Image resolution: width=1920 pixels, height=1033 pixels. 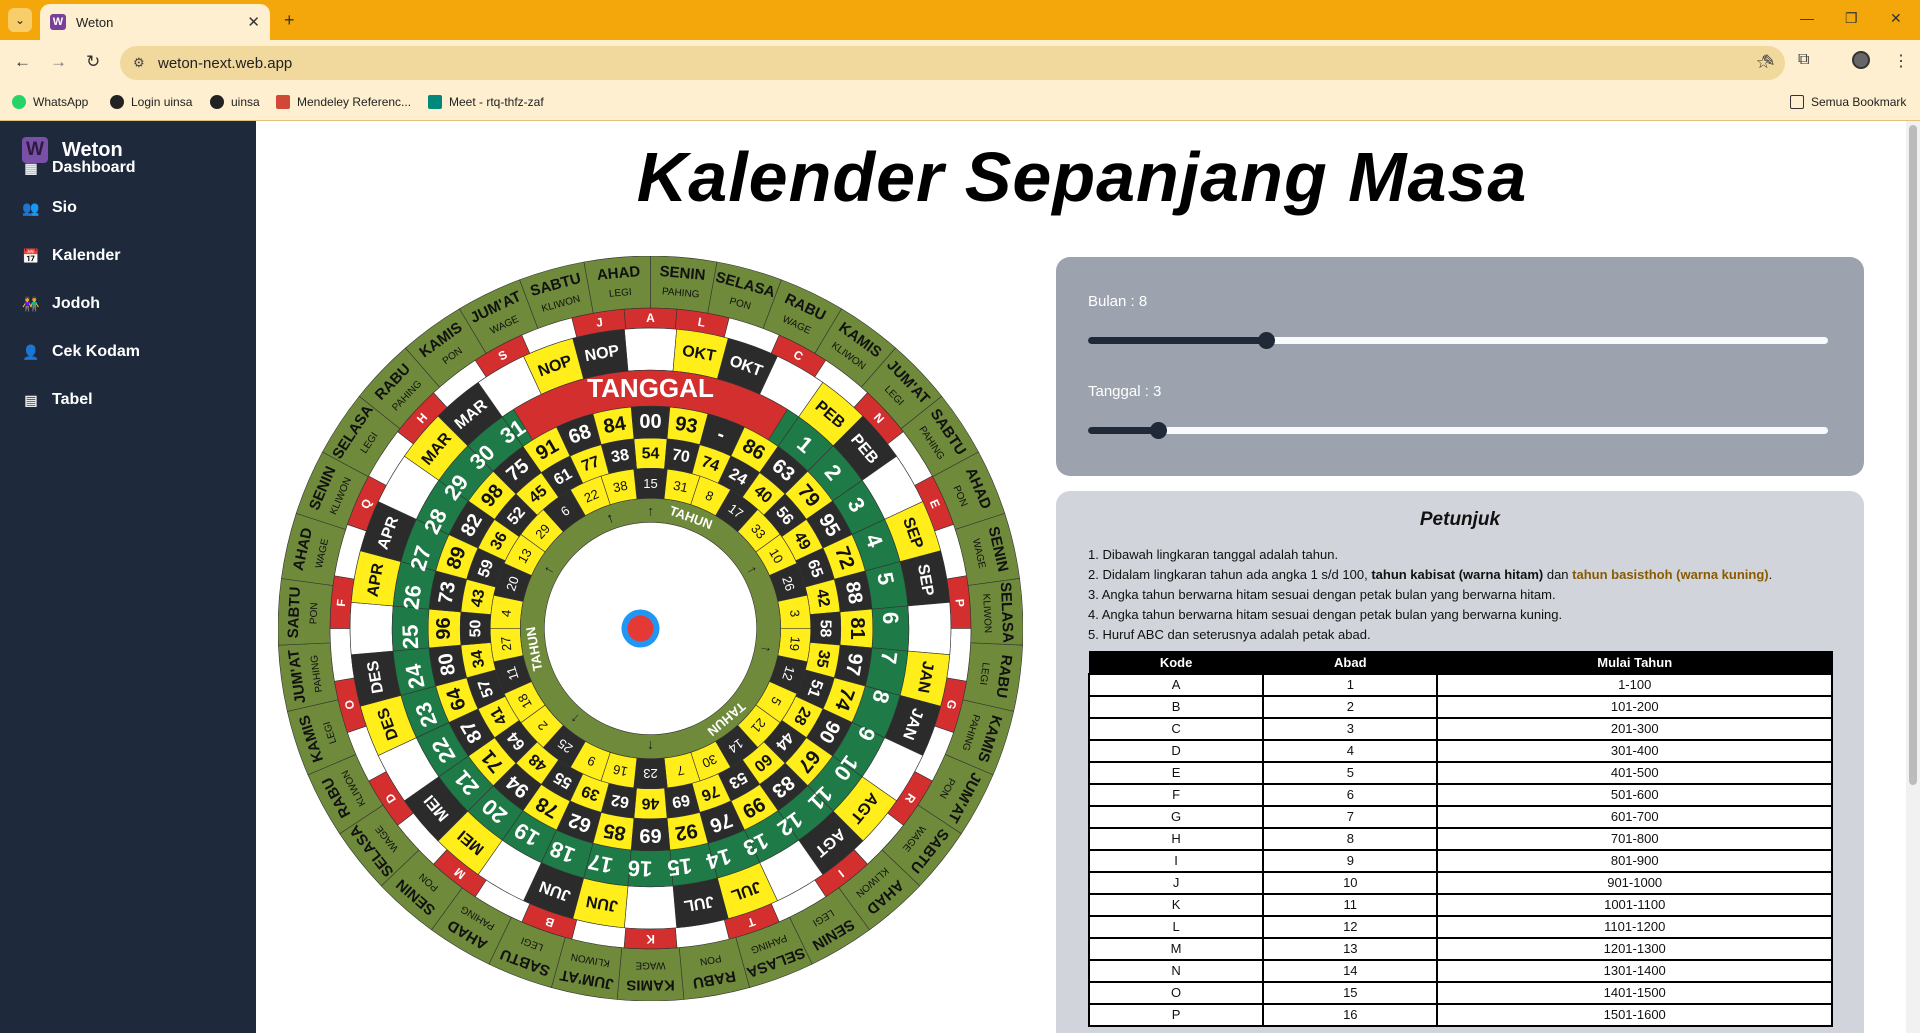 What do you see at coordinates (1176, 1014) in the screenshot?
I see `table-cell: P` at bounding box center [1176, 1014].